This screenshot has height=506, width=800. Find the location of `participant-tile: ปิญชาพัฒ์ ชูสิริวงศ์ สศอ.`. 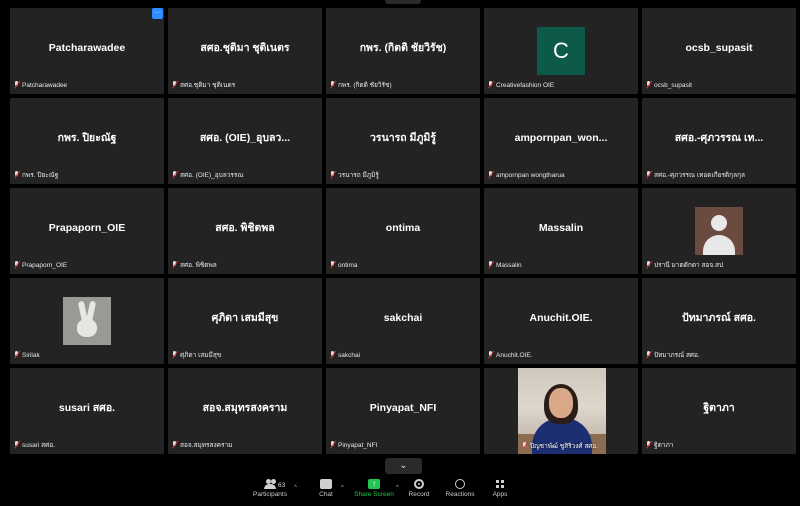

participant-tile: ปิญชาพัฒ์ ชูสิริวงศ์ สศอ. is located at coordinates (561, 411).